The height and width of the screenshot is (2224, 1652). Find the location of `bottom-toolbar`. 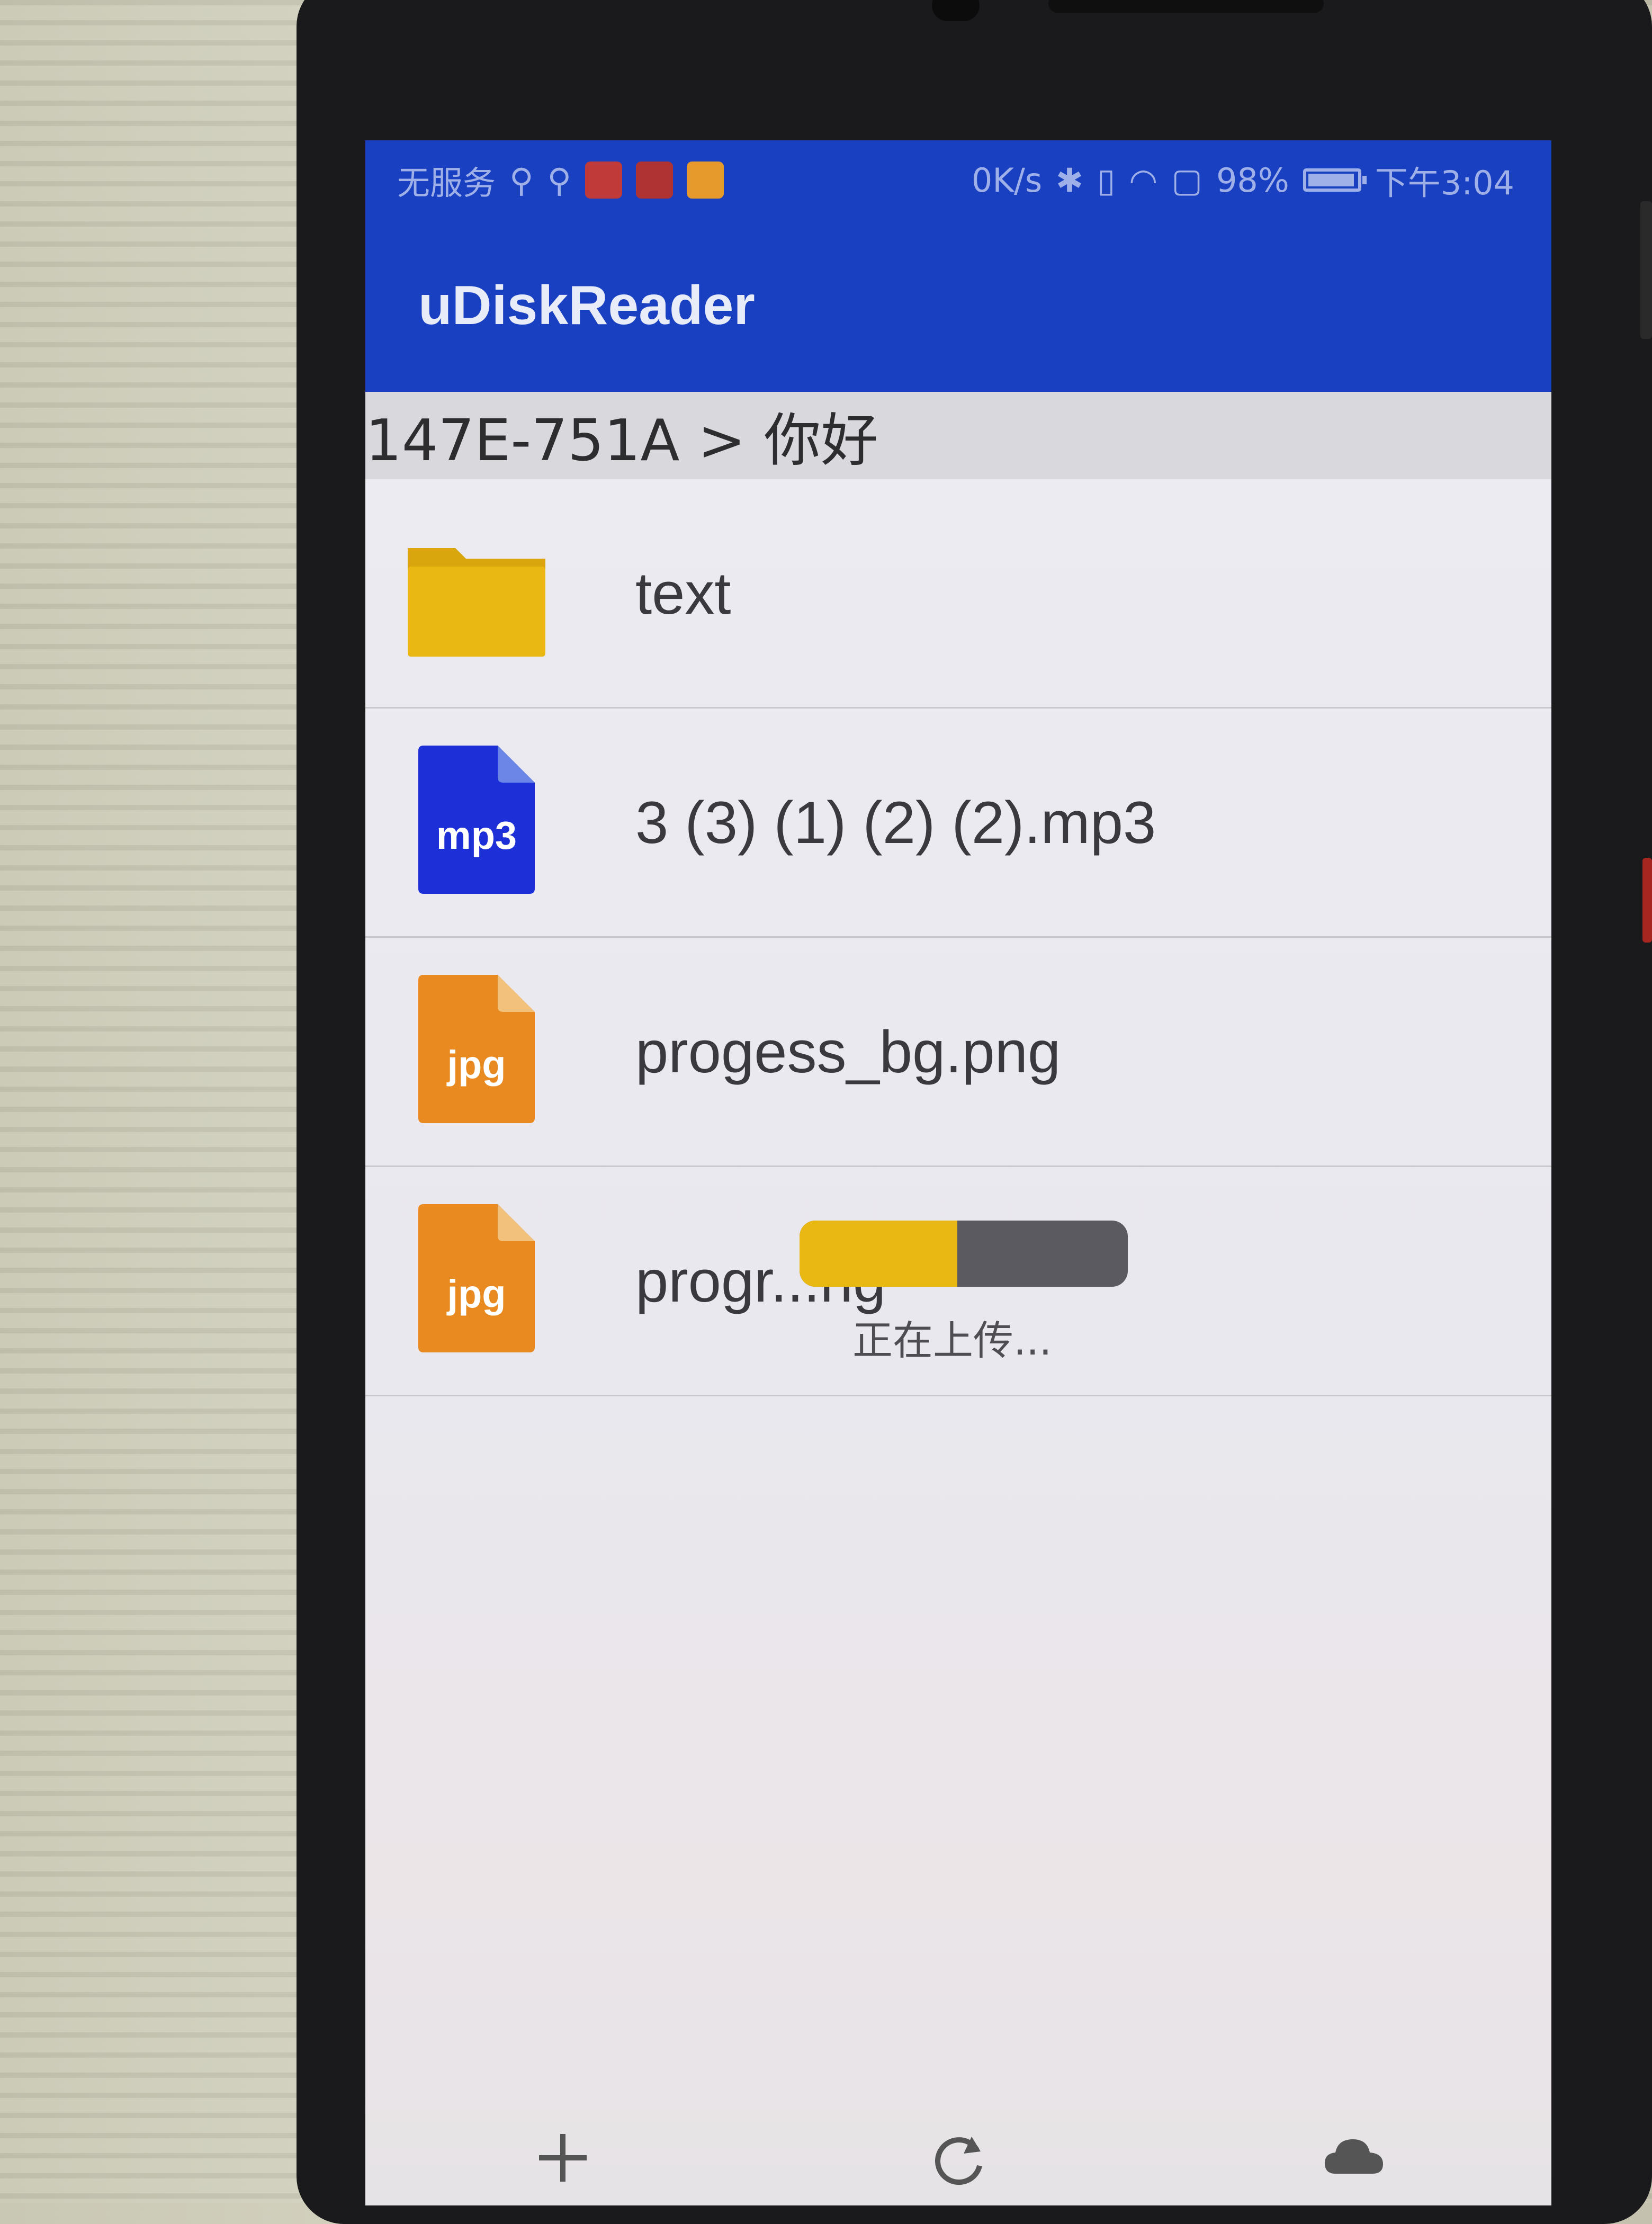

bottom-toolbar is located at coordinates (958, 2157).